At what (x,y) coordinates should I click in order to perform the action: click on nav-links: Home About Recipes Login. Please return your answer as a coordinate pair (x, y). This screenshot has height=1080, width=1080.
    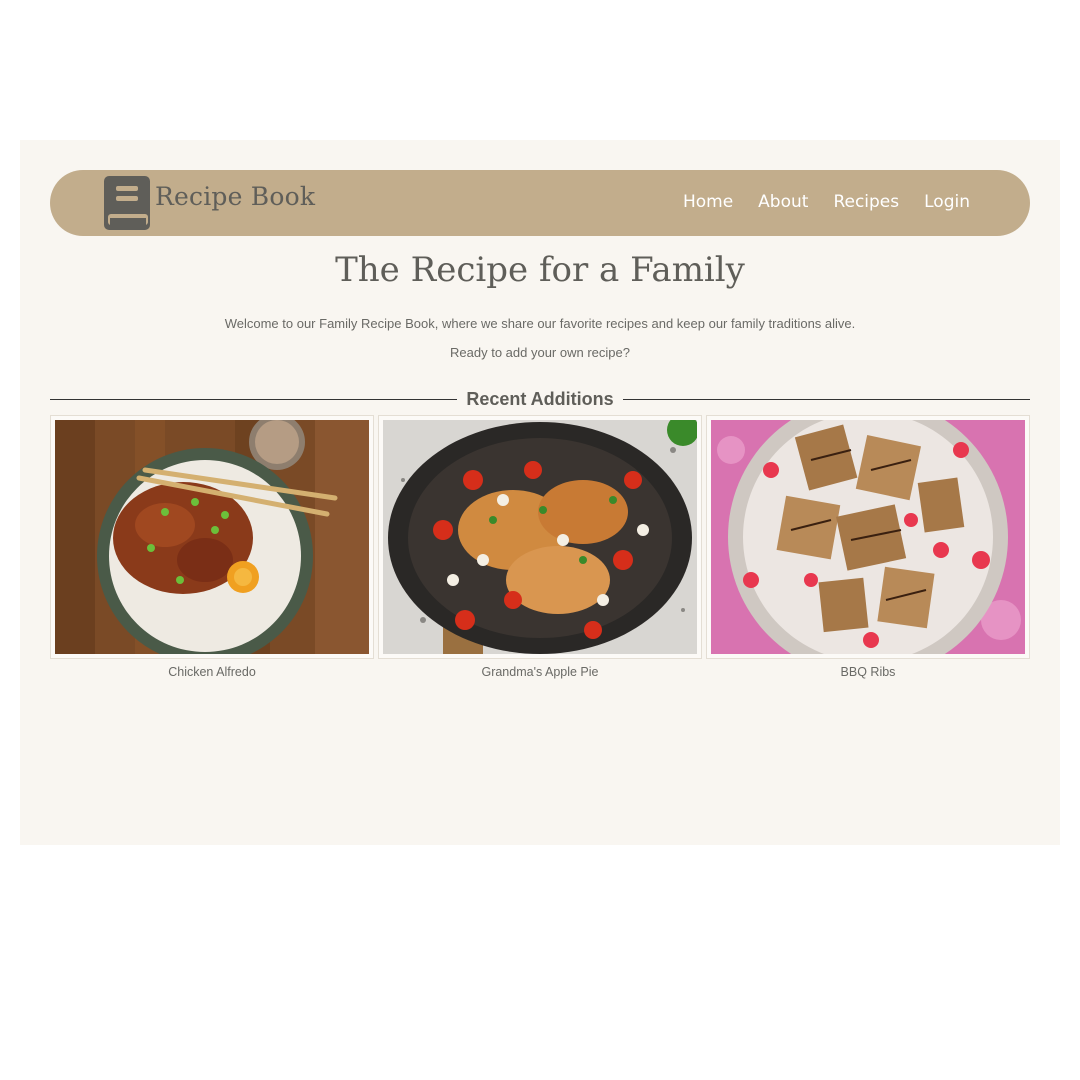
    Looking at the image, I should click on (826, 202).